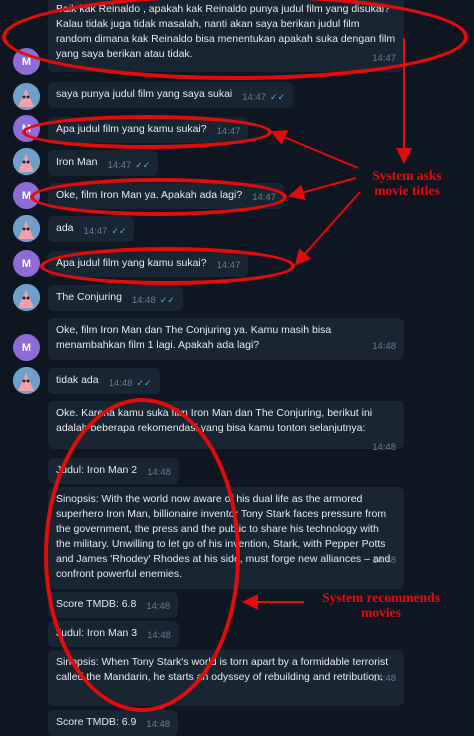  Describe the element at coordinates (65, 228) in the screenshot. I see `message-text: ada` at that location.